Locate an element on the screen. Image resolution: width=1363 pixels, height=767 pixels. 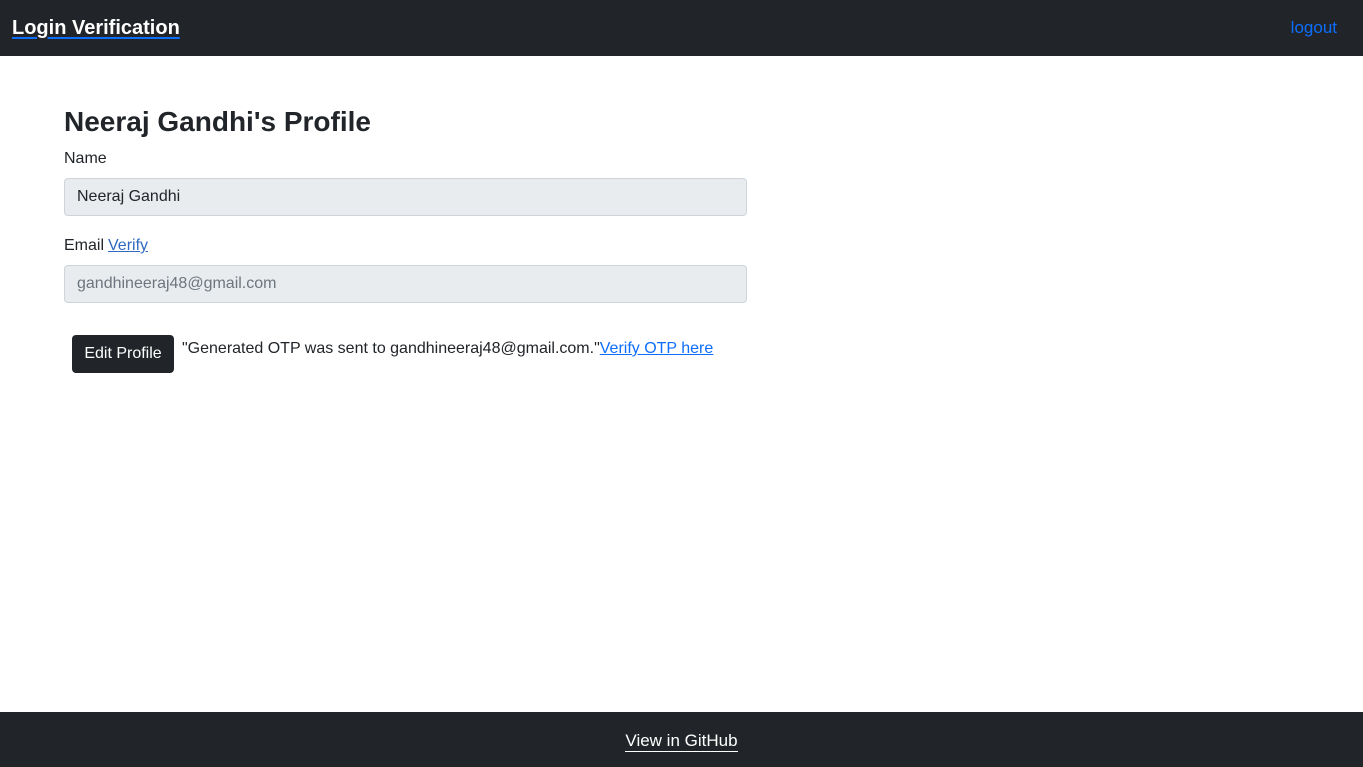
brand-link: Login Verification is located at coordinates (96, 28).